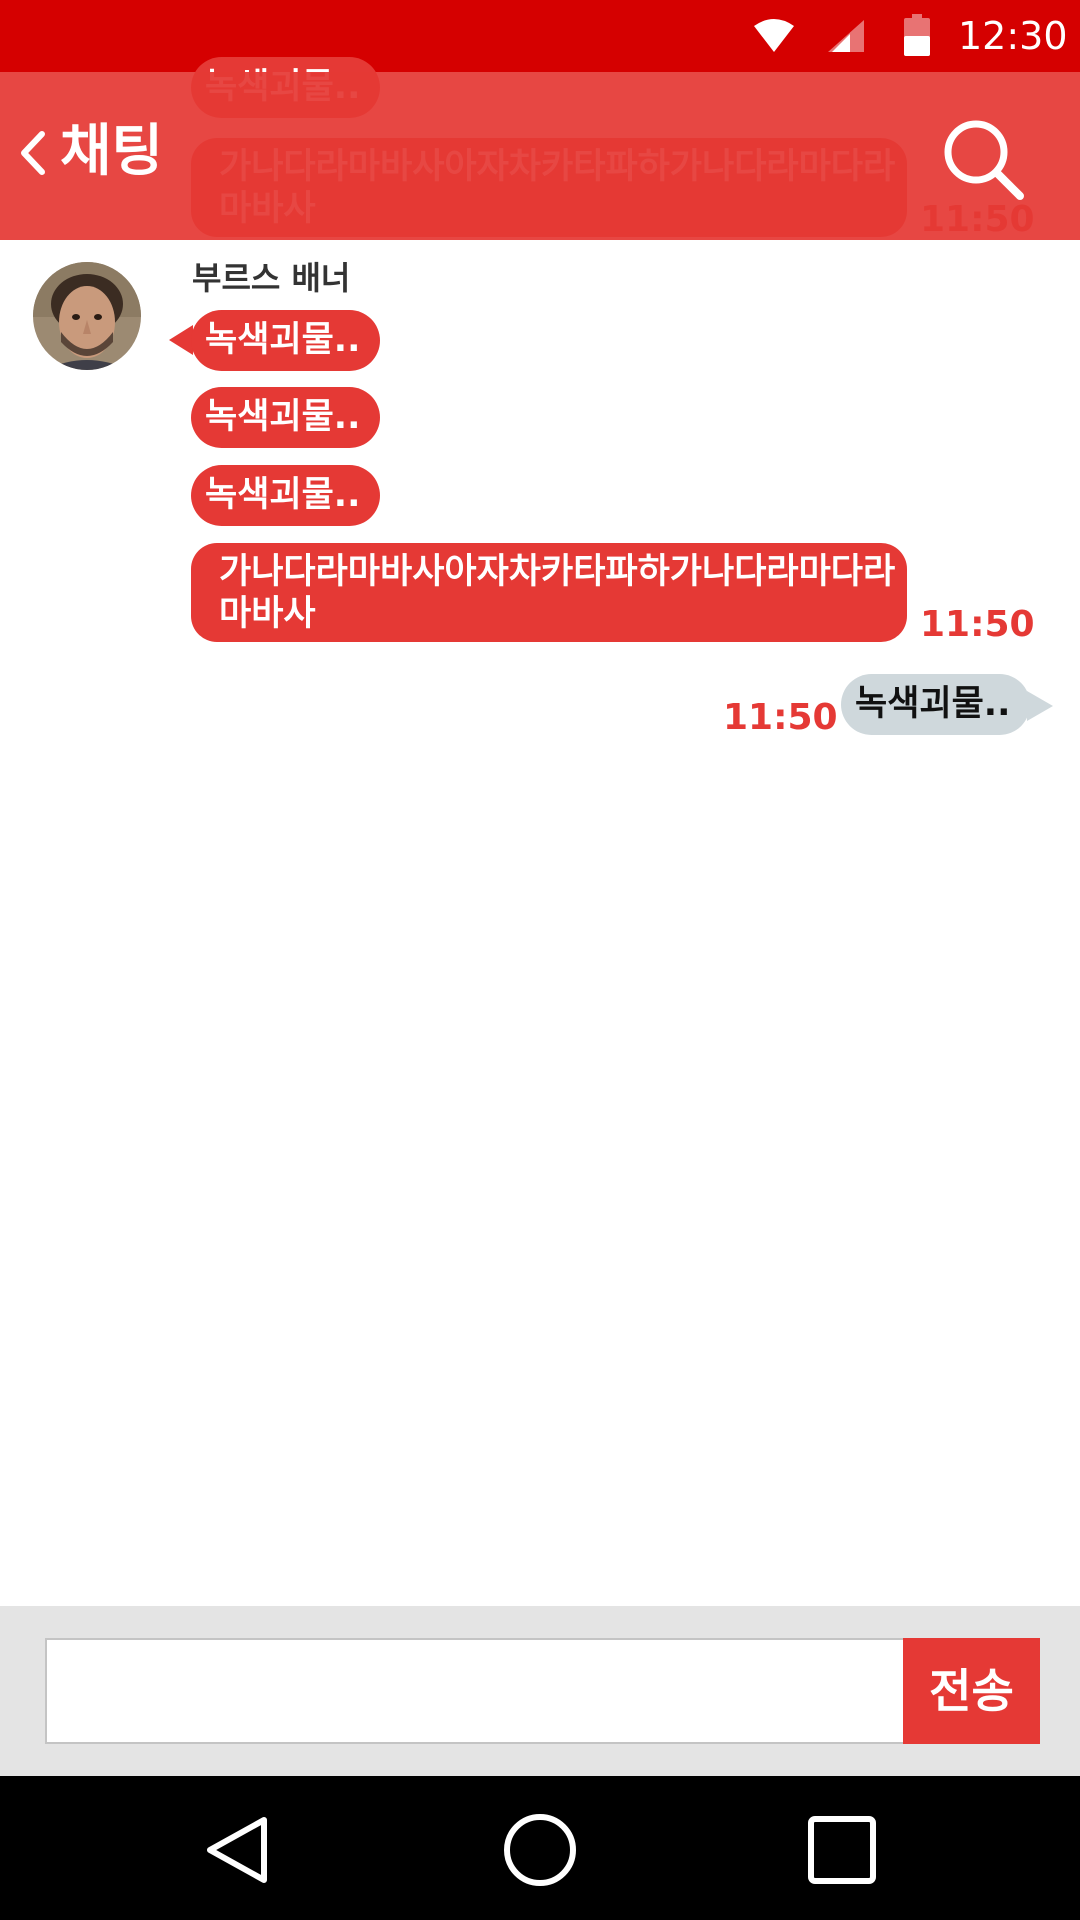  I want to click on message-input, so click(474, 1691).